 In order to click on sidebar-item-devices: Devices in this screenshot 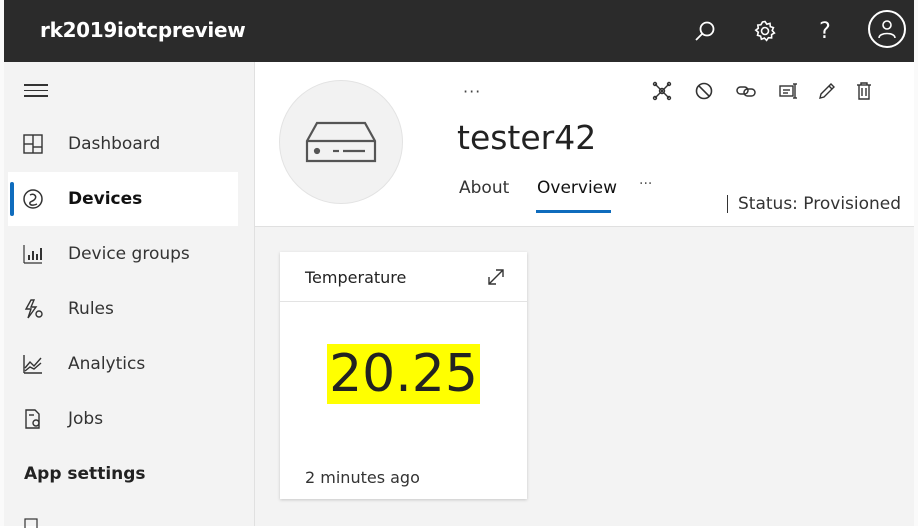, I will do `click(123, 199)`.